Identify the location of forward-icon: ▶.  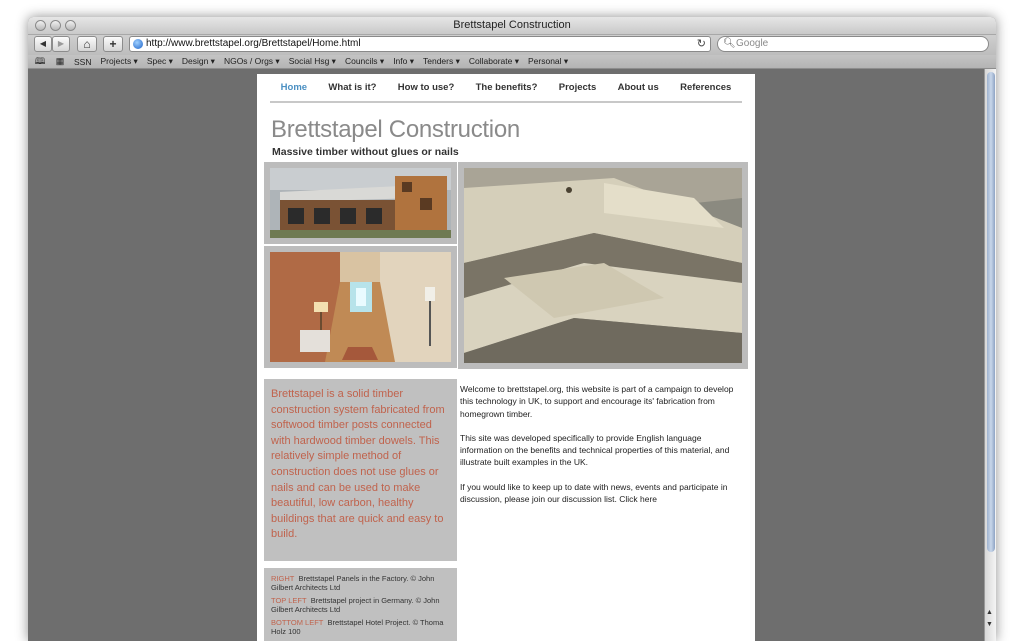
(61, 43).